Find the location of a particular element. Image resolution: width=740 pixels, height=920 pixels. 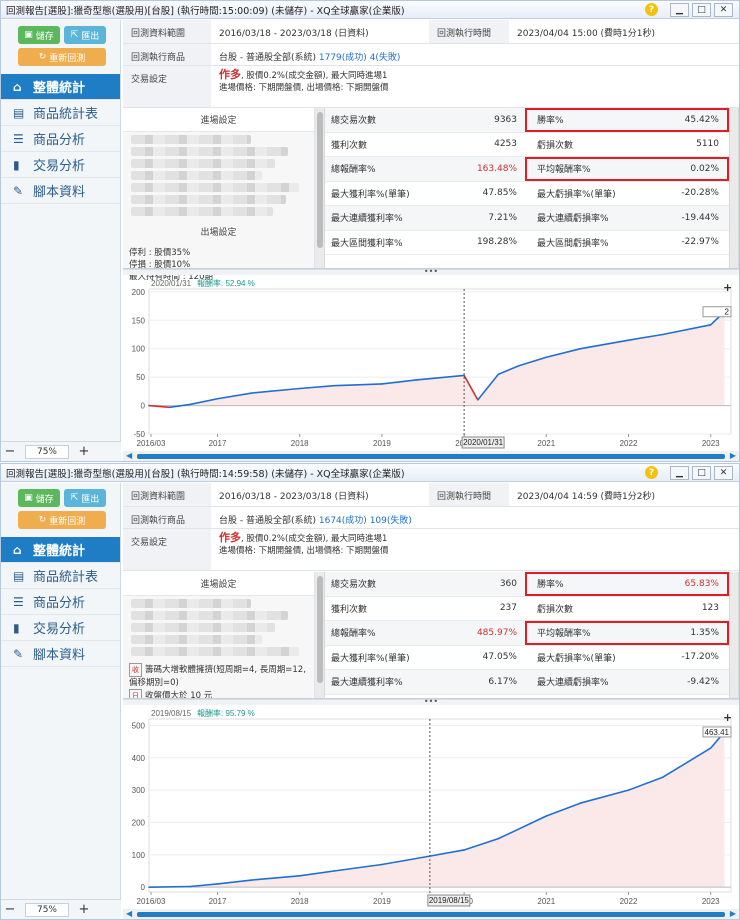

export-icon: ⇱ is located at coordinates (76, 498).